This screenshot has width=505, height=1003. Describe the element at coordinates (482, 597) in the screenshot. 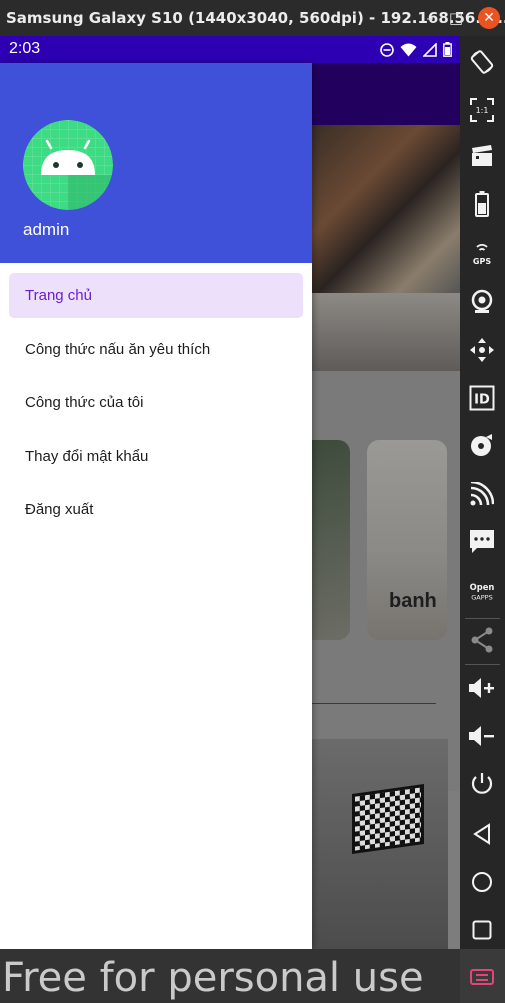

I see `opengapps-label-gapps: GAPPS` at that location.